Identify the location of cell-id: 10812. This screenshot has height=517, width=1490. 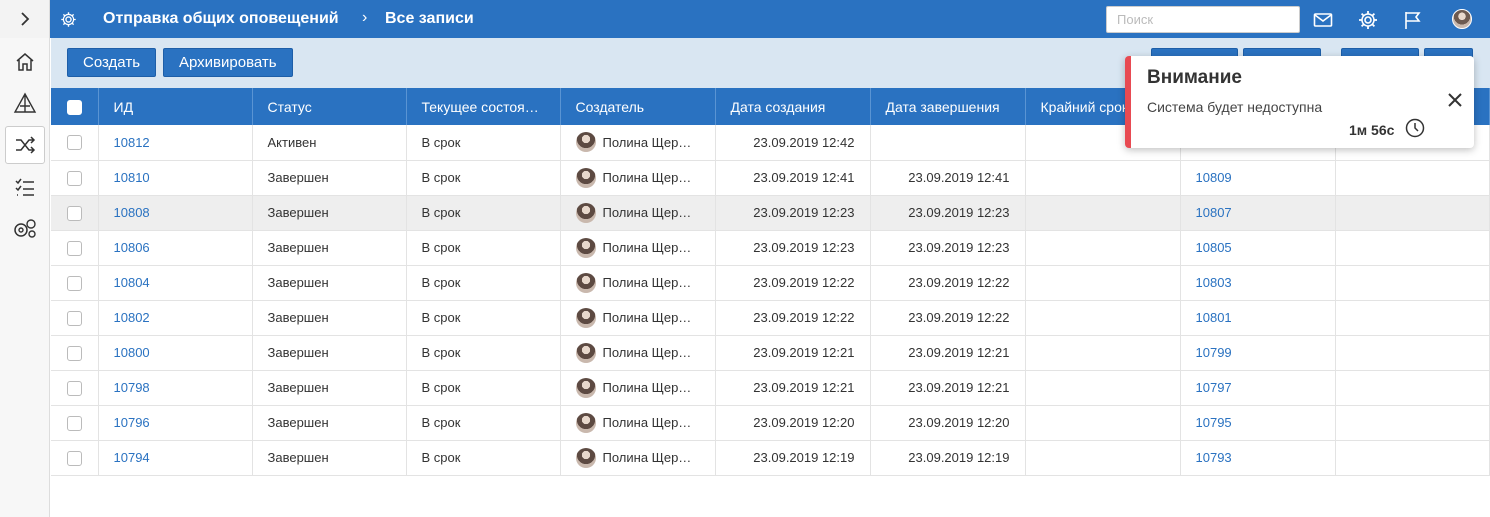
(175, 143).